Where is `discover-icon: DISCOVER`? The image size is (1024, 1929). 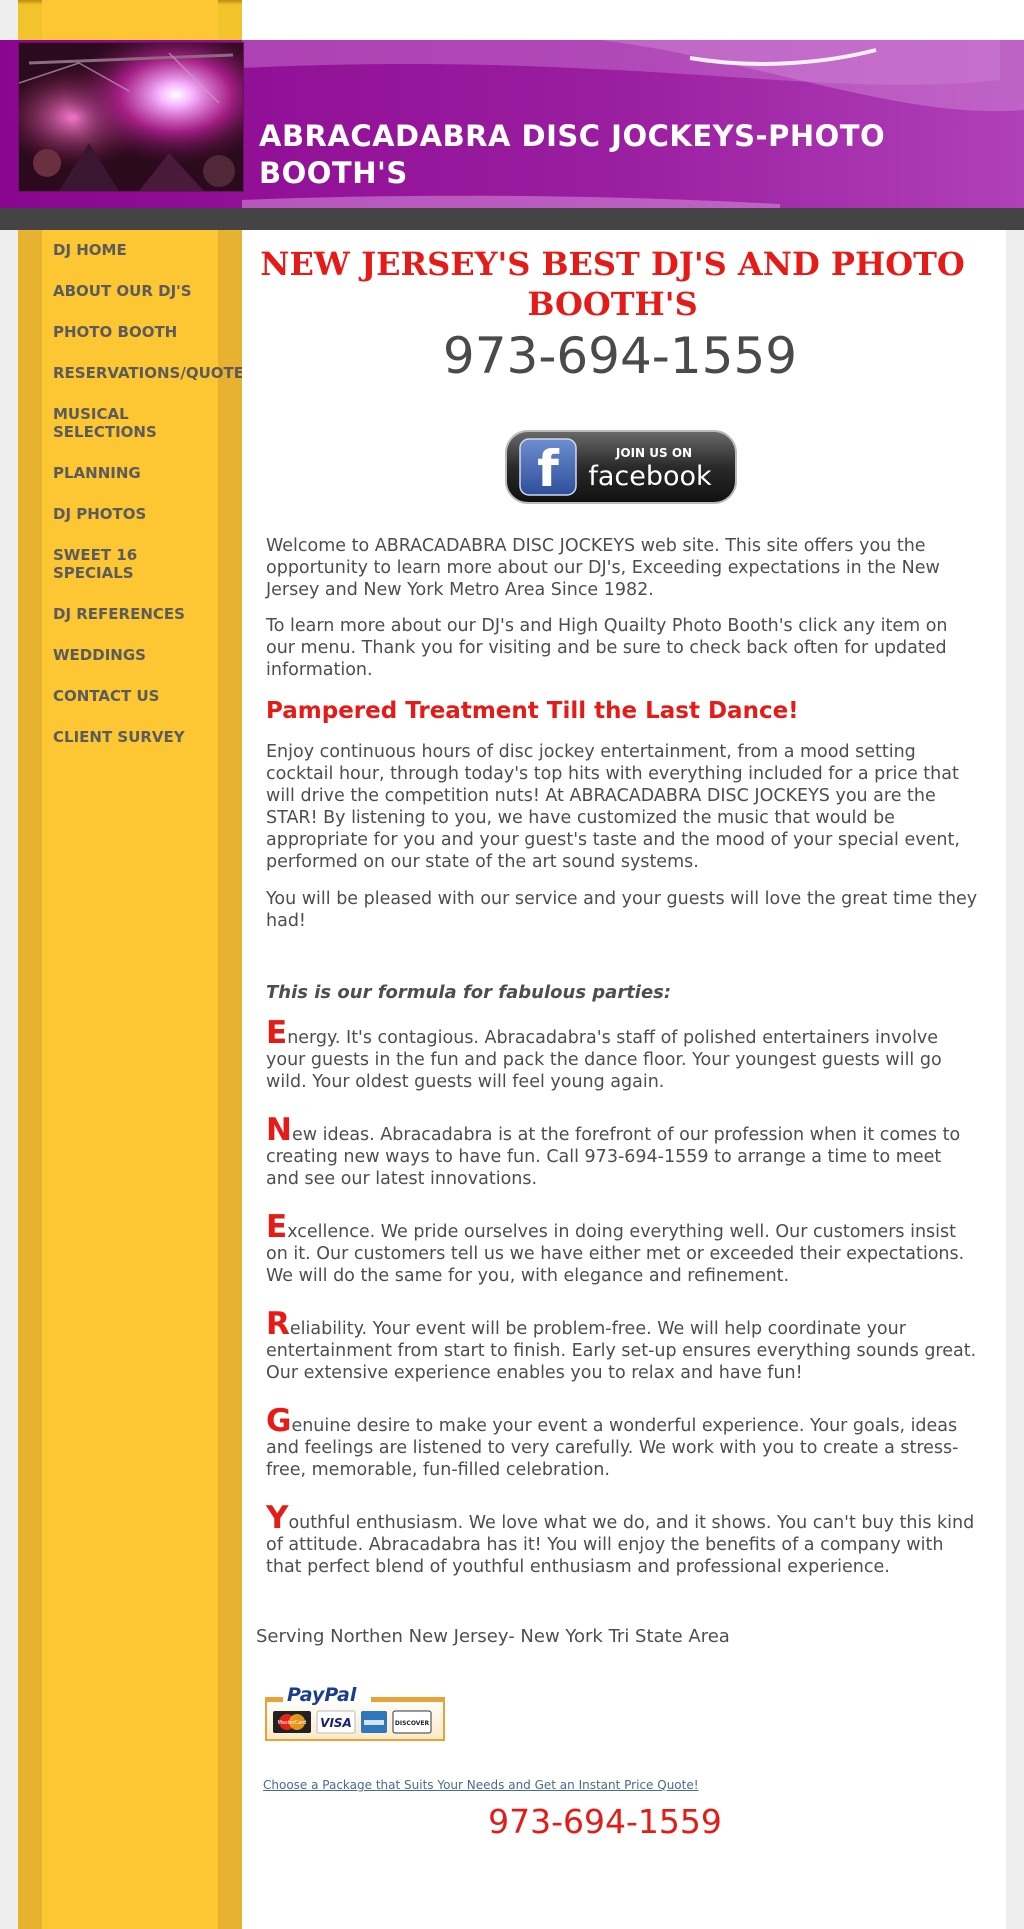 discover-icon: DISCOVER is located at coordinates (412, 1722).